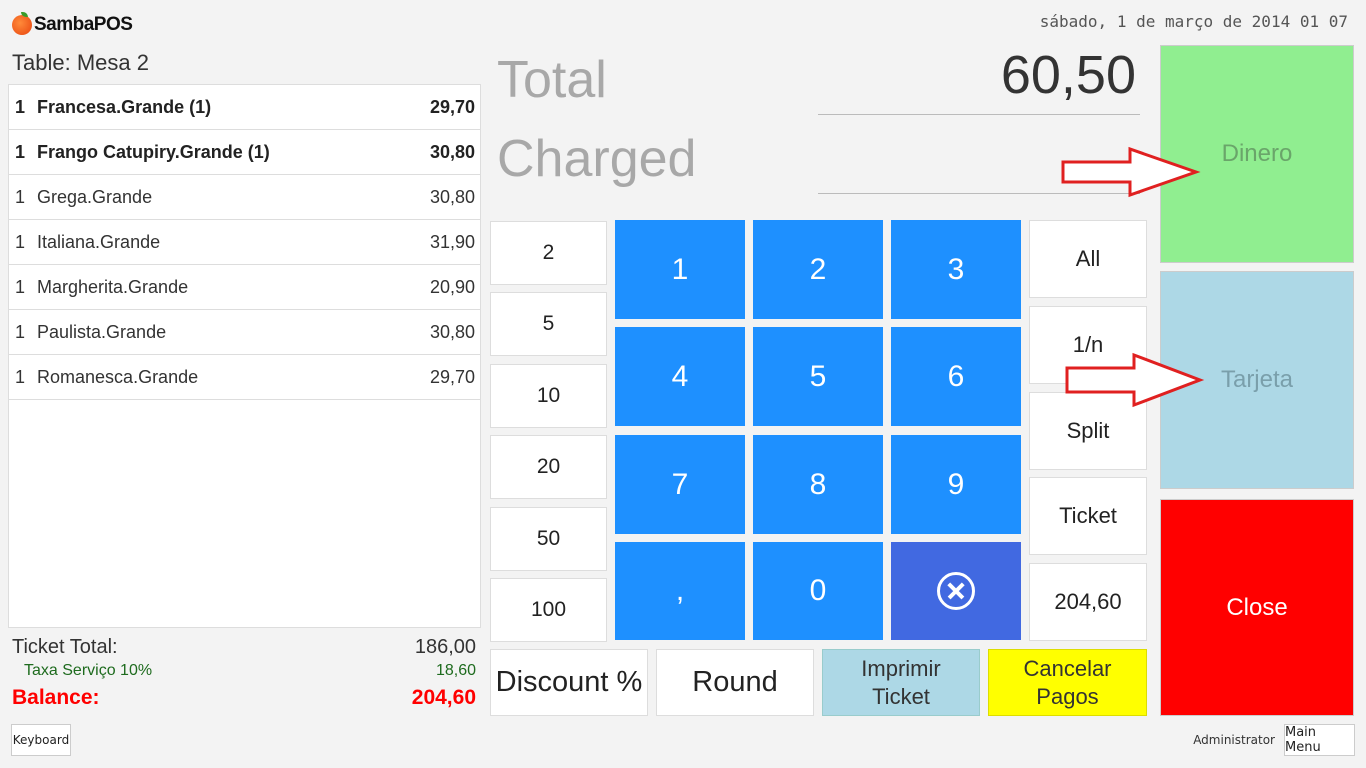 The width and height of the screenshot is (1366, 768). I want to click on numpad-key-5: 5, so click(818, 376).